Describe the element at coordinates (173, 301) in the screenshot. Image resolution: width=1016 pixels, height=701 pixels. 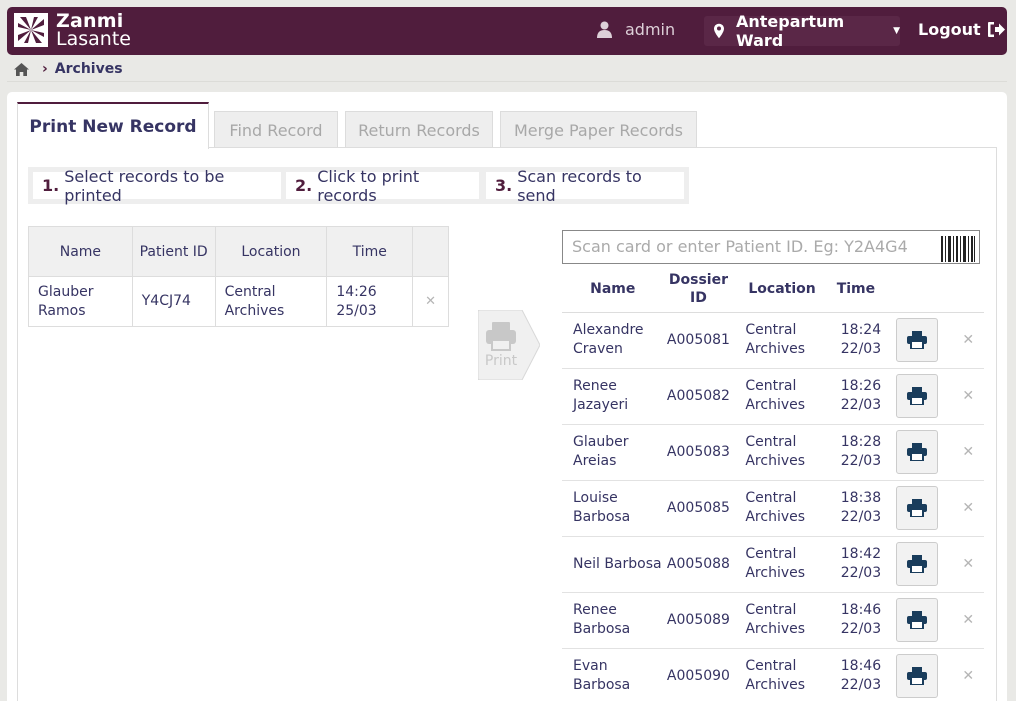
I see `cell-patient-id: Y4CJ74` at that location.